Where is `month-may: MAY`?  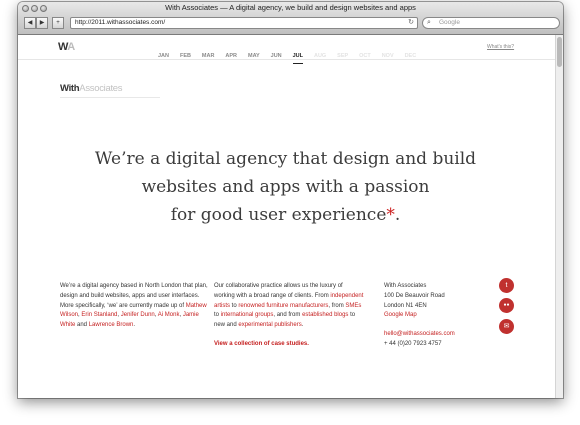
month-may: MAY is located at coordinates (254, 56).